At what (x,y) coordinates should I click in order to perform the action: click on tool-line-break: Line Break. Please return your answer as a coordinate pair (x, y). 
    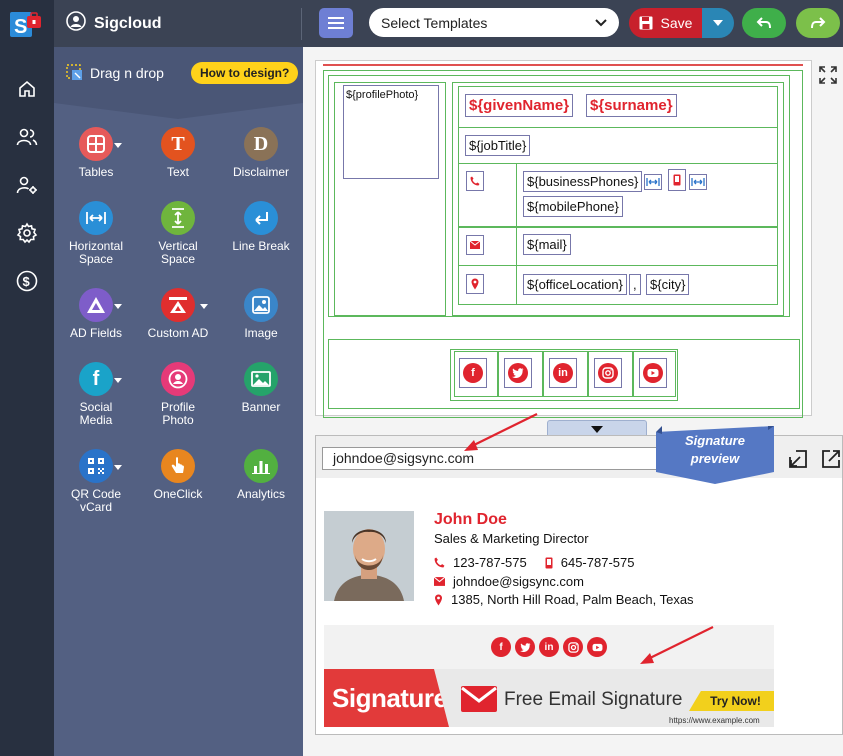
    Looking at the image, I should click on (261, 227).